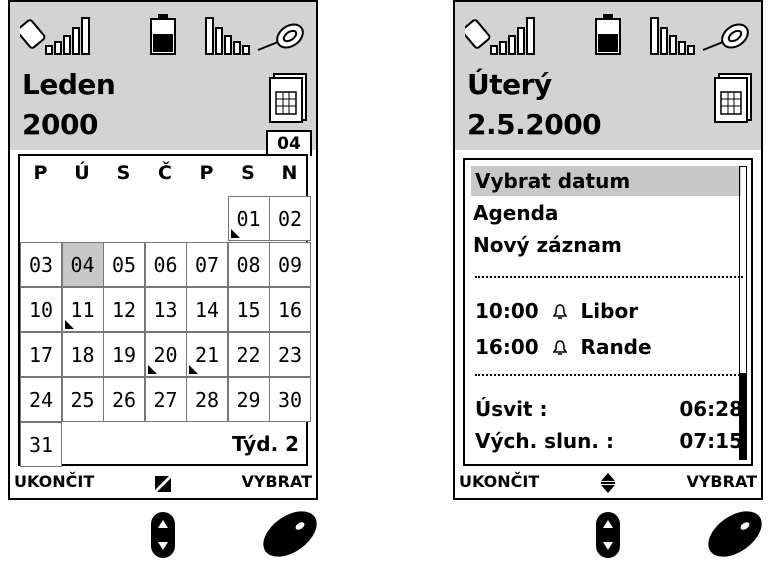 The width and height of the screenshot is (778, 568). I want to click on screen-header: Úterý 2.5.2000, so click(608, 76).